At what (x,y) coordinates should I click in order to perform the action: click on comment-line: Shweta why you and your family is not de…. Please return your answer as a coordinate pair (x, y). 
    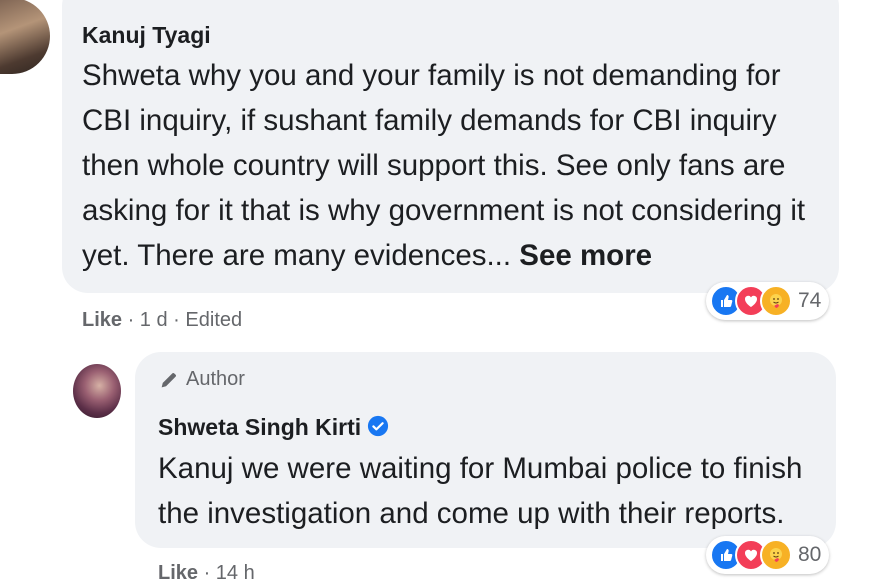
    Looking at the image, I should click on (431, 75).